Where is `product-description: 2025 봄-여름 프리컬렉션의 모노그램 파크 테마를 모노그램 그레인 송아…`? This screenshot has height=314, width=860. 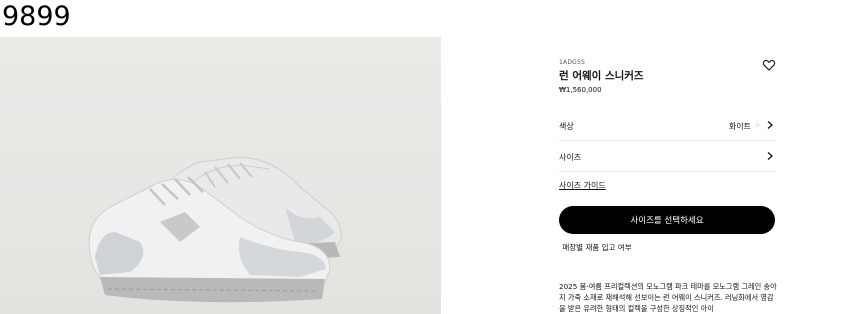
product-description: 2025 봄-여름 프리컬렉션의 모노그램 파크 테마를 모노그램 그레인 송아… is located at coordinates (668, 297).